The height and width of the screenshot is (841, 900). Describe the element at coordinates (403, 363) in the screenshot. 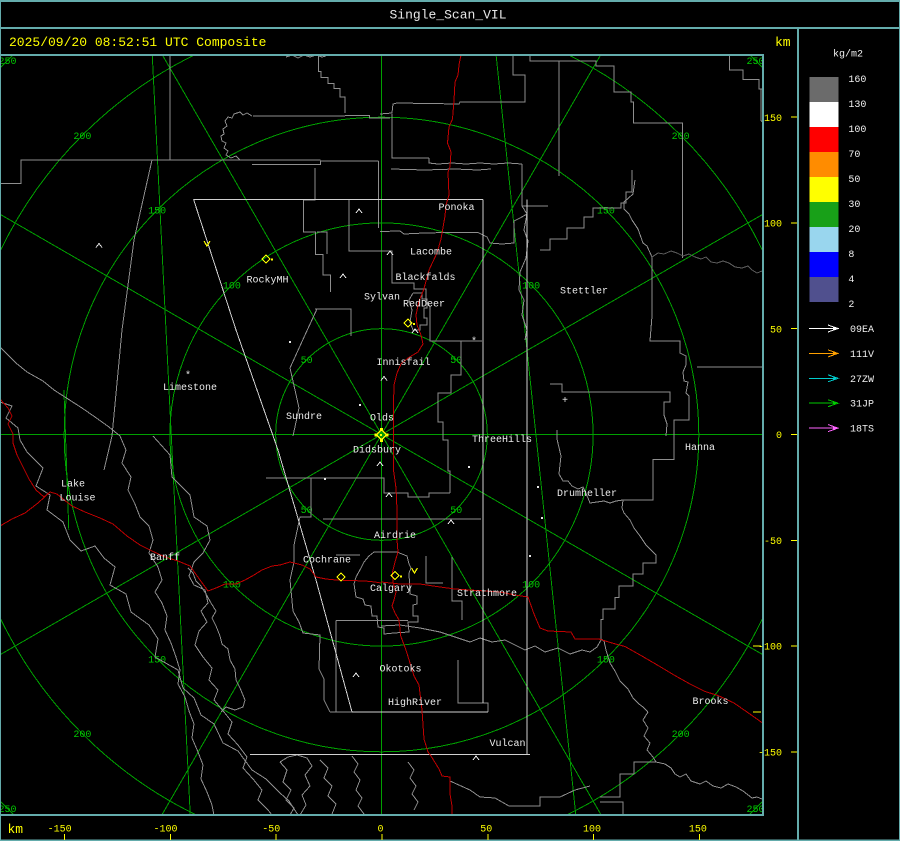

I see `svg-text: Innisfail` at that location.